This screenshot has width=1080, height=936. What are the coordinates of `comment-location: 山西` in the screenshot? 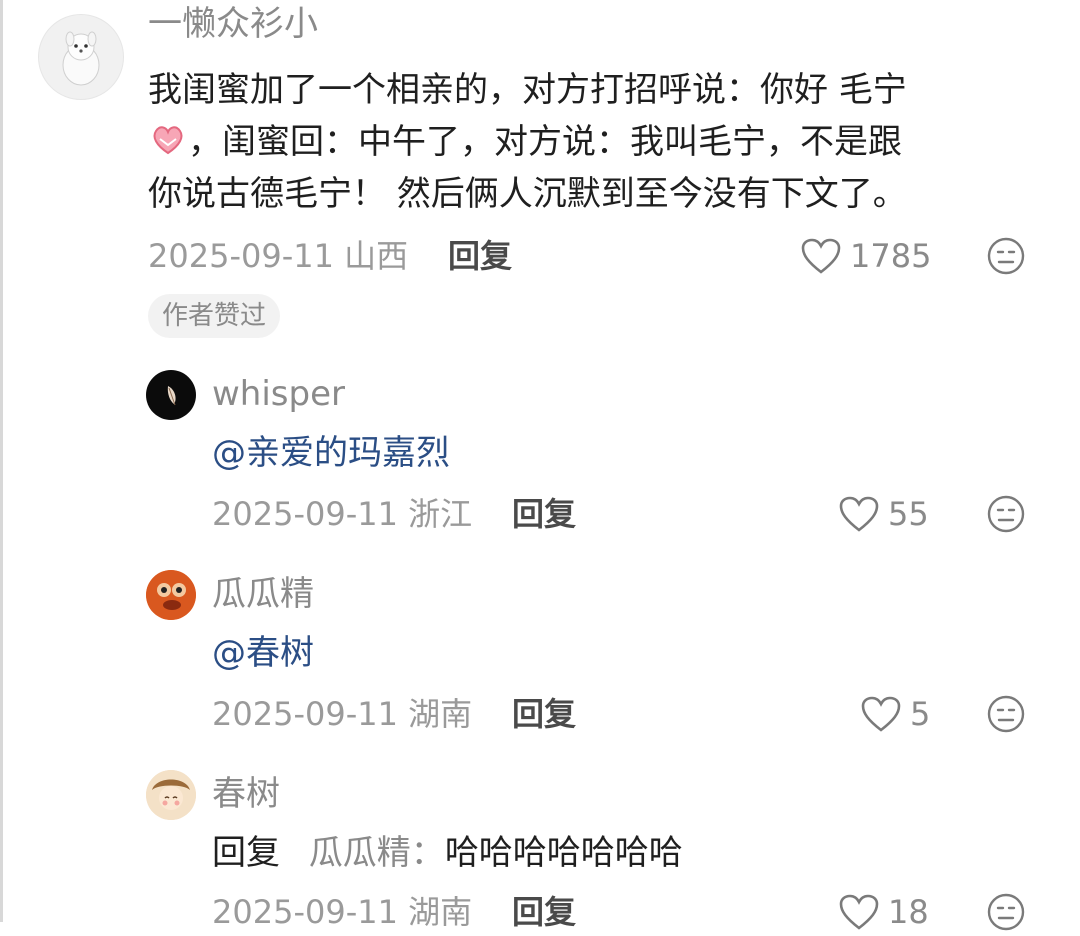 It's located at (376, 256).